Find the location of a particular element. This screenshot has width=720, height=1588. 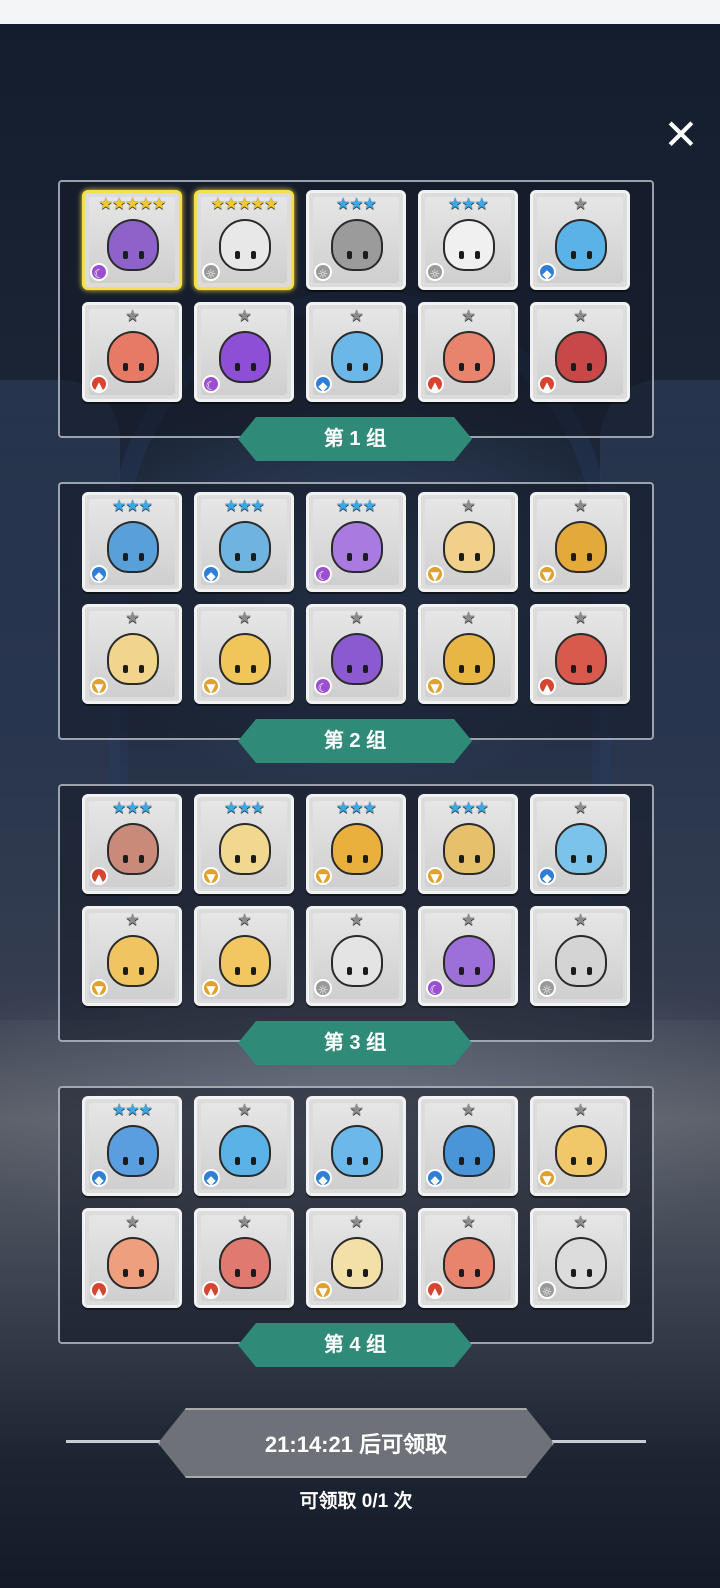

hero-card: ★★★ ▲ is located at coordinates (132, 844).